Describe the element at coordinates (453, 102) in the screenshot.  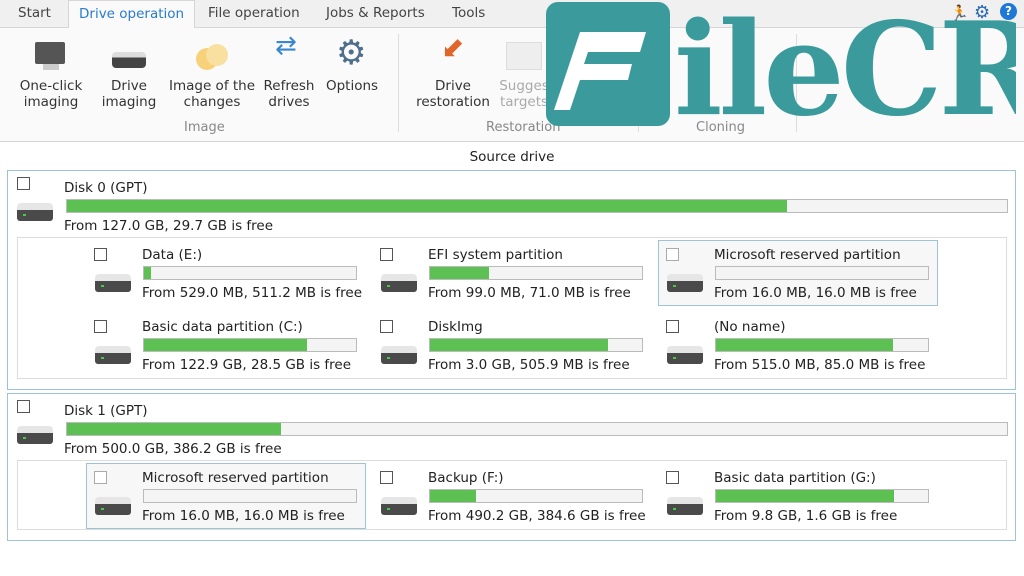
I see `button-label: restoration` at that location.